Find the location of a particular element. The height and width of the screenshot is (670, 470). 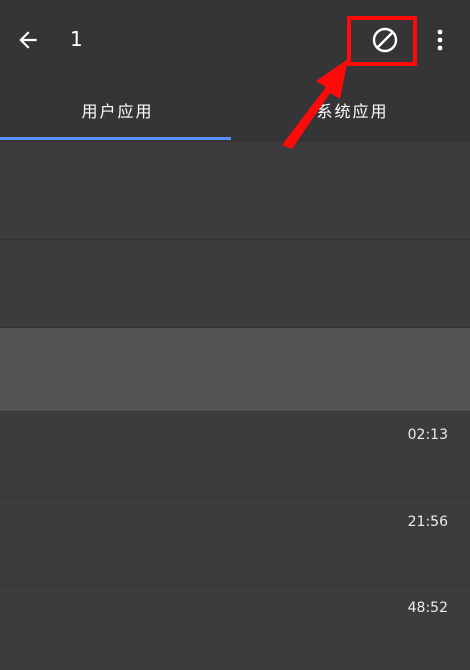

back-button is located at coordinates (28, 40).